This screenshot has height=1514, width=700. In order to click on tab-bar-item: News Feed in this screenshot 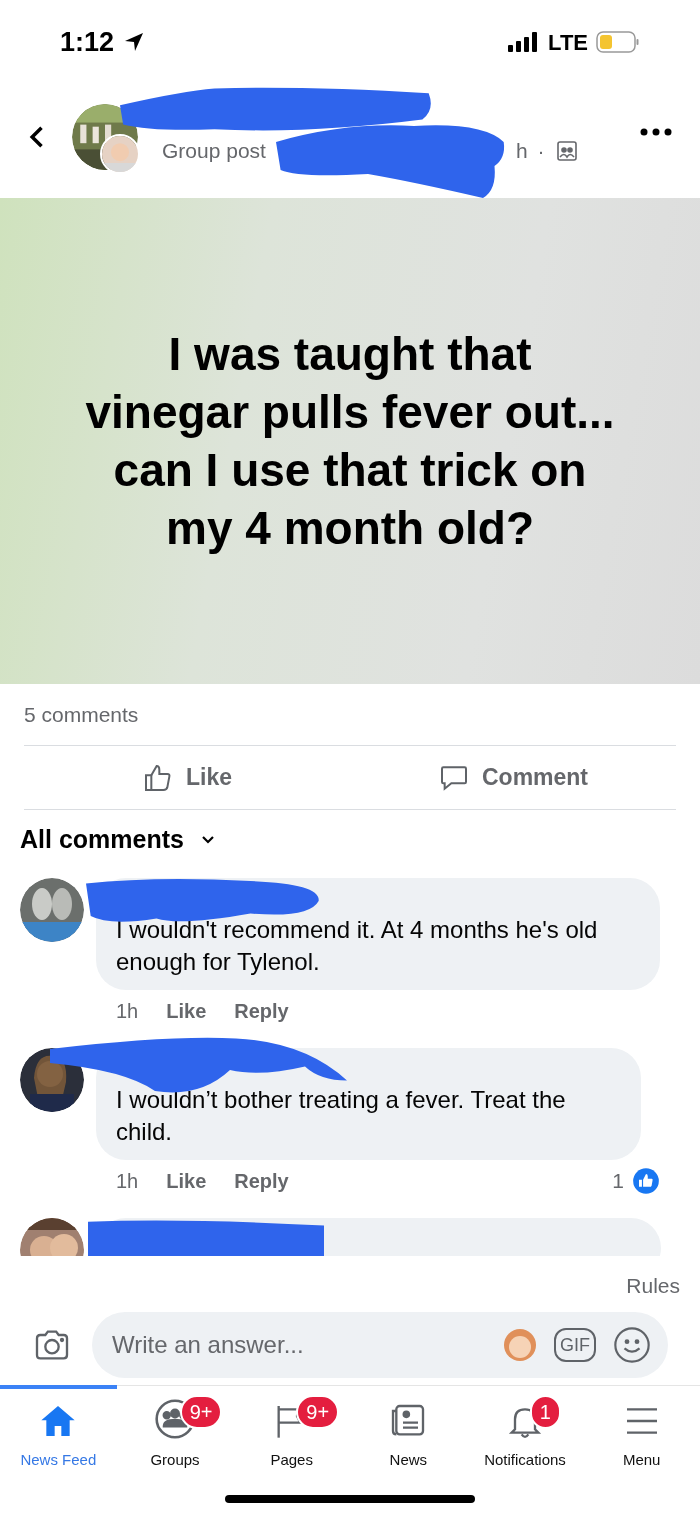, I will do `click(58, 1433)`.